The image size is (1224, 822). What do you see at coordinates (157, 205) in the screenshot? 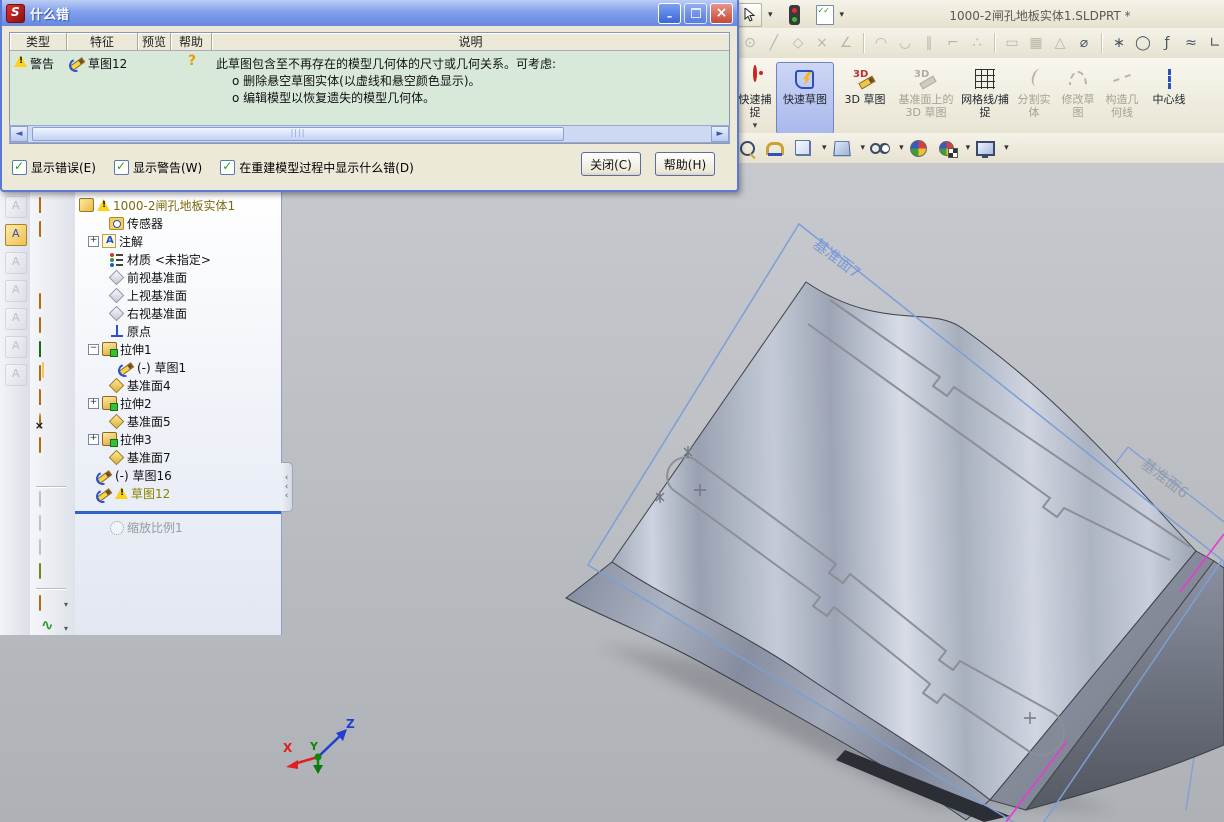
I see `tree-item-part-root: 1000-2闸孔地板实体1` at bounding box center [157, 205].